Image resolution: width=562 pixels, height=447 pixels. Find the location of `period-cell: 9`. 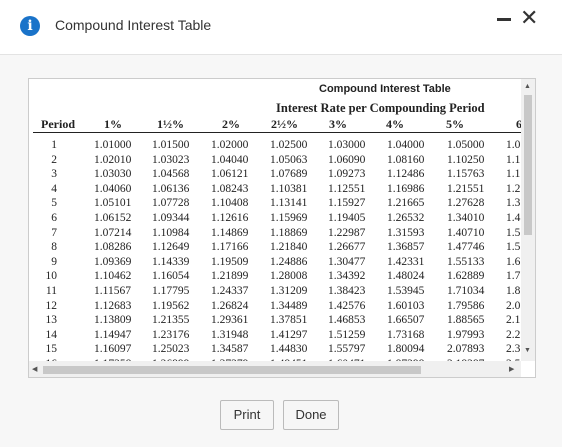

period-cell: 9 is located at coordinates (54, 261).